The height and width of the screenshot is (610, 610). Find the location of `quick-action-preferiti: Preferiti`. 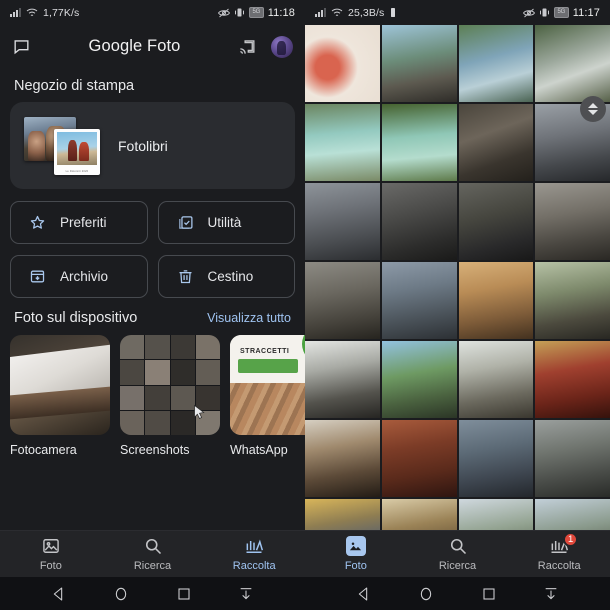

quick-action-preferiti: Preferiti is located at coordinates (79, 222).